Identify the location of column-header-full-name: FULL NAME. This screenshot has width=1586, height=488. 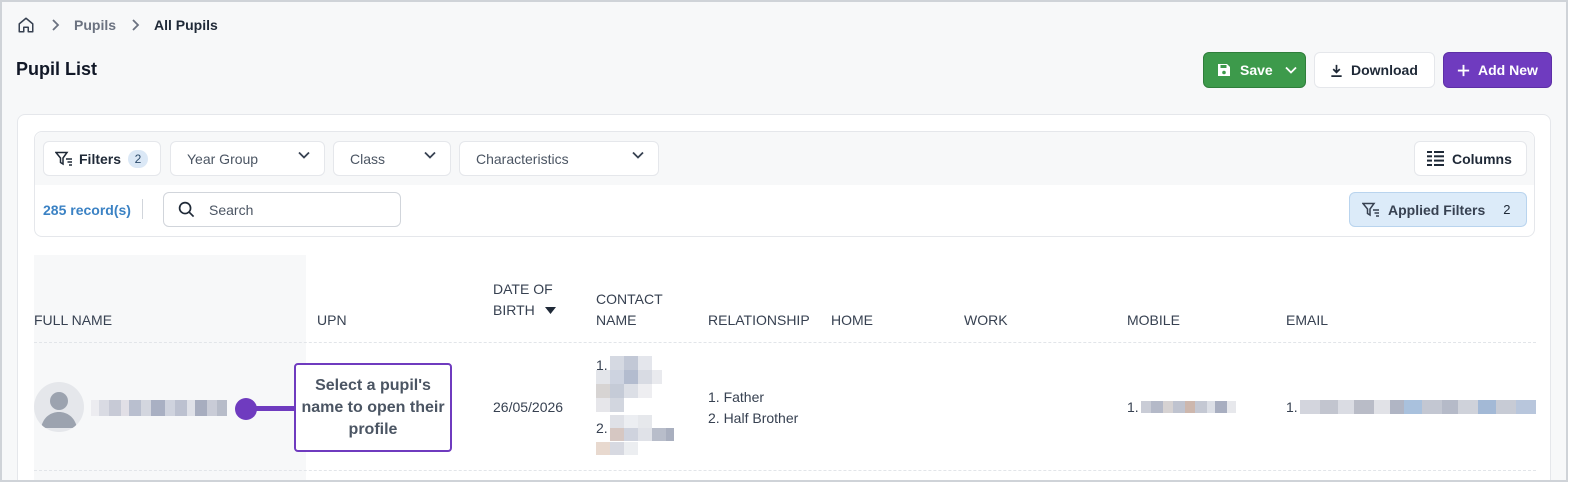
(73, 320).